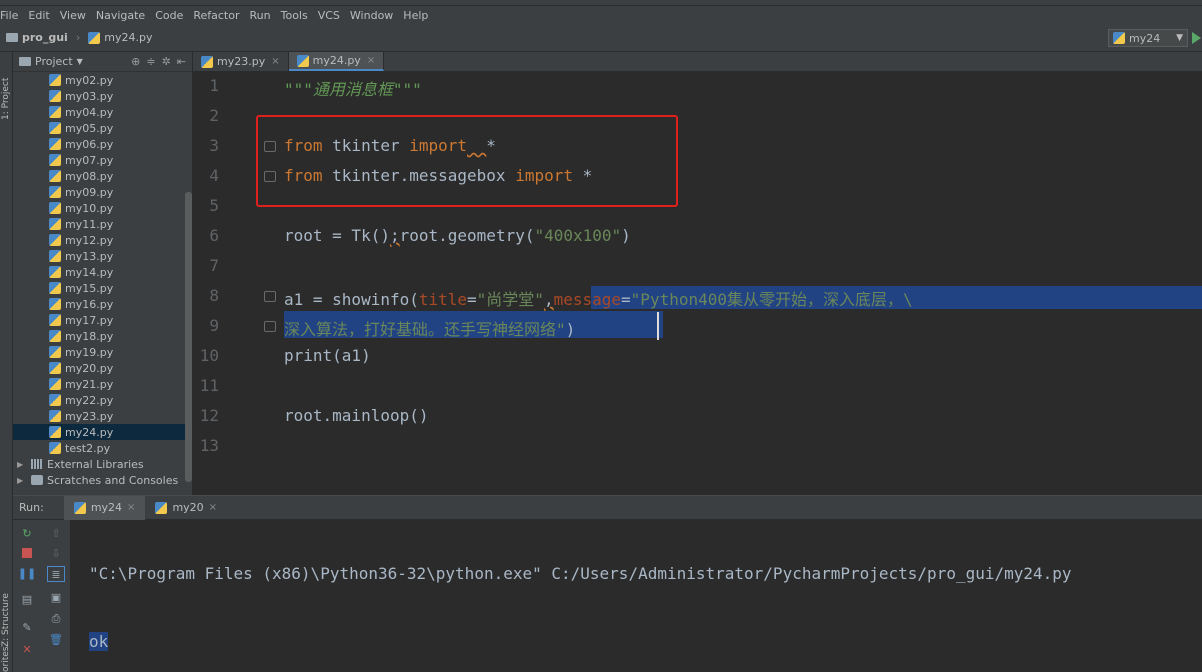 The image size is (1202, 672). Describe the element at coordinates (371, 15) in the screenshot. I see `menu-item-window: Window` at that location.